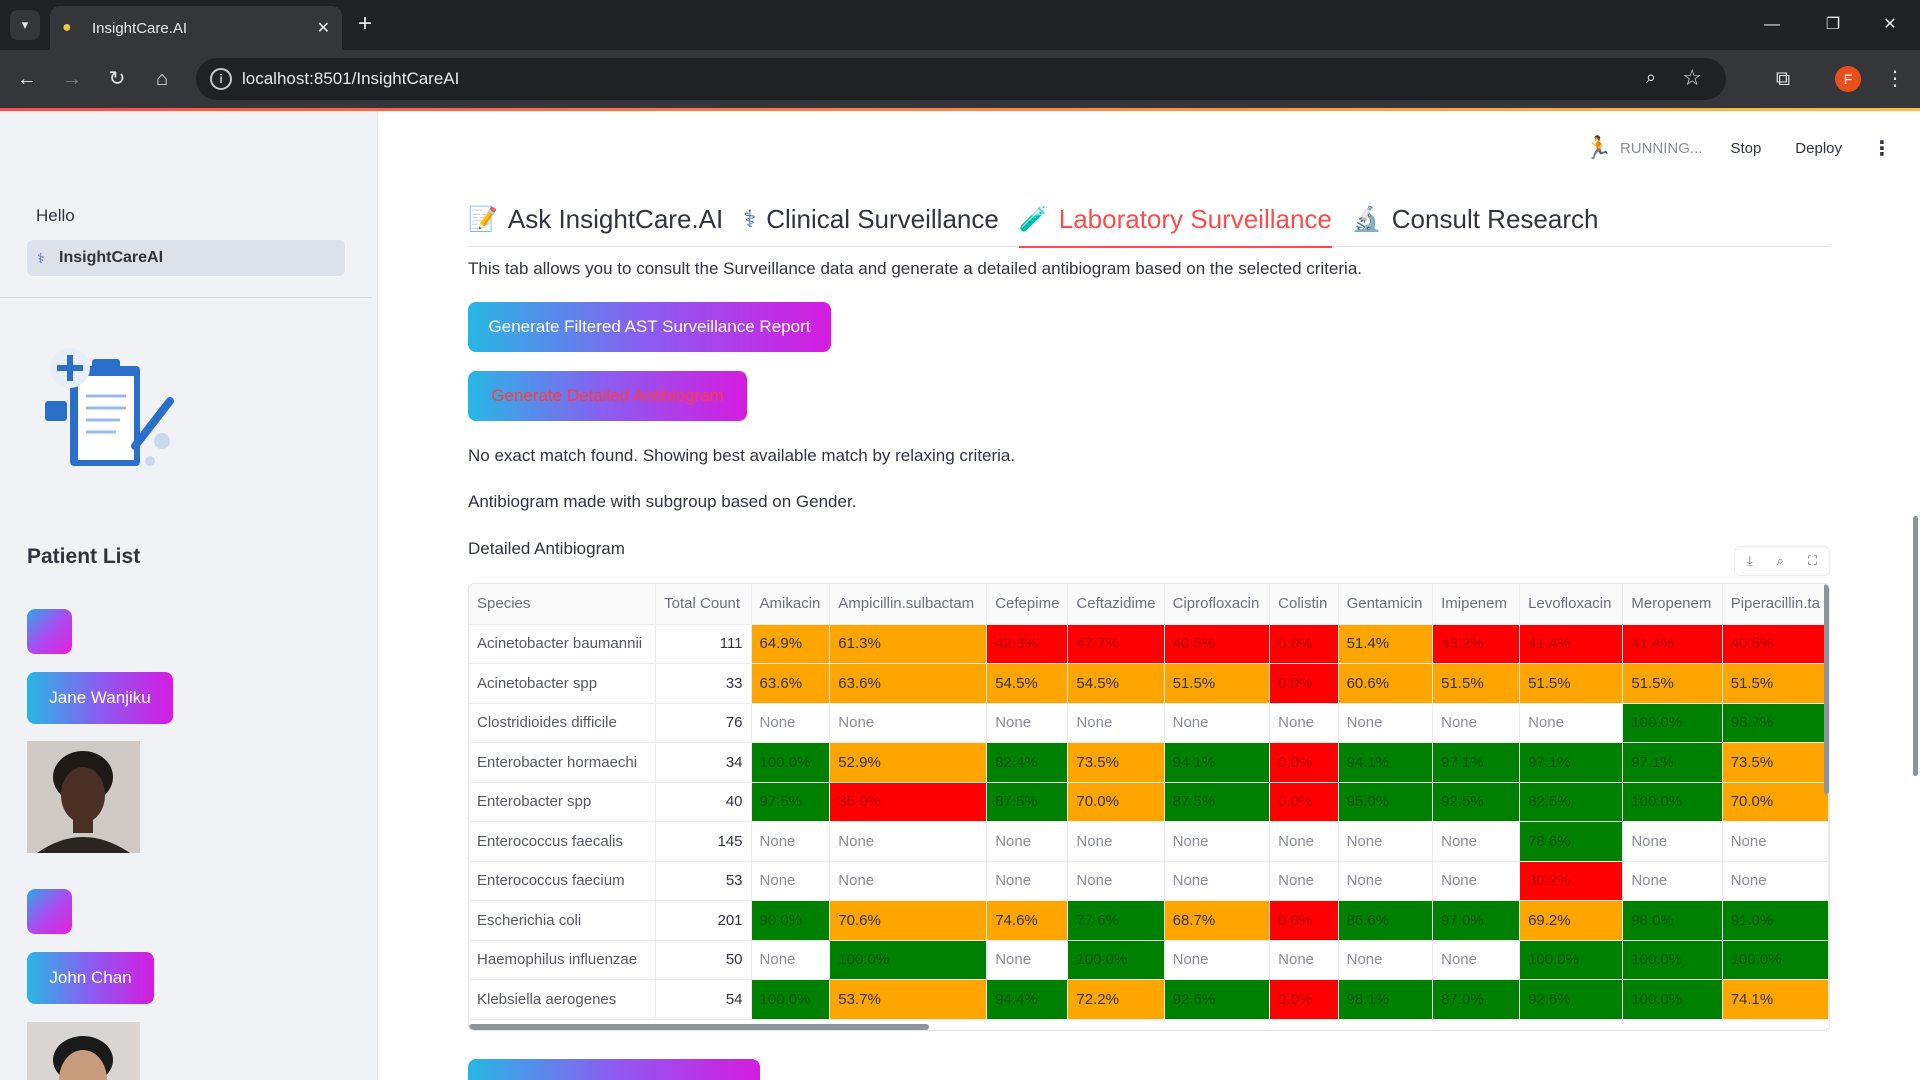 The image size is (1920, 1080). I want to click on column-header: Amikacin, so click(791, 604).